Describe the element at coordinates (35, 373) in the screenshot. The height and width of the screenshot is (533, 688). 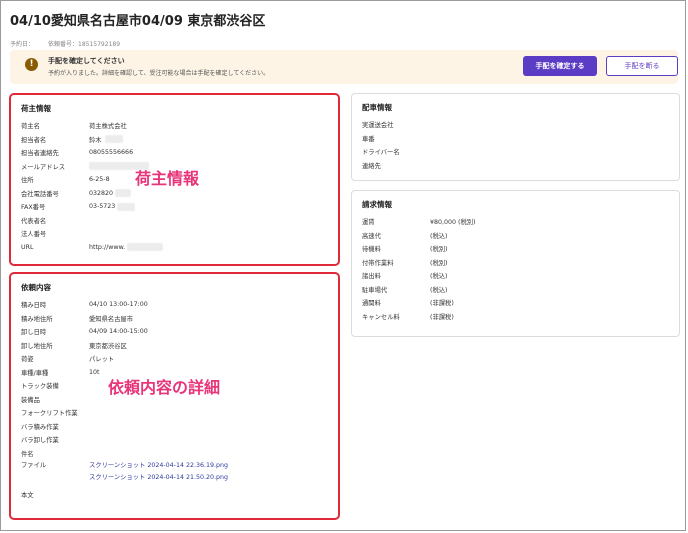
I see `row-label: 車種/車種` at that location.